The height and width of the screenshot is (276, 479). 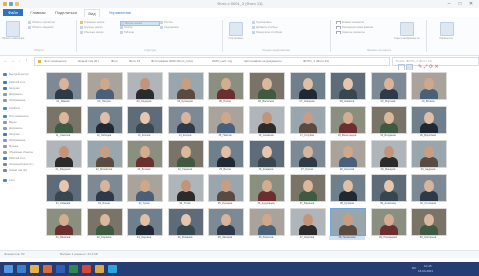 What do you see at coordinates (262, 61) in the screenshot?
I see `breadcrumb-doc-photos: фотографии на документы` at bounding box center [262, 61].